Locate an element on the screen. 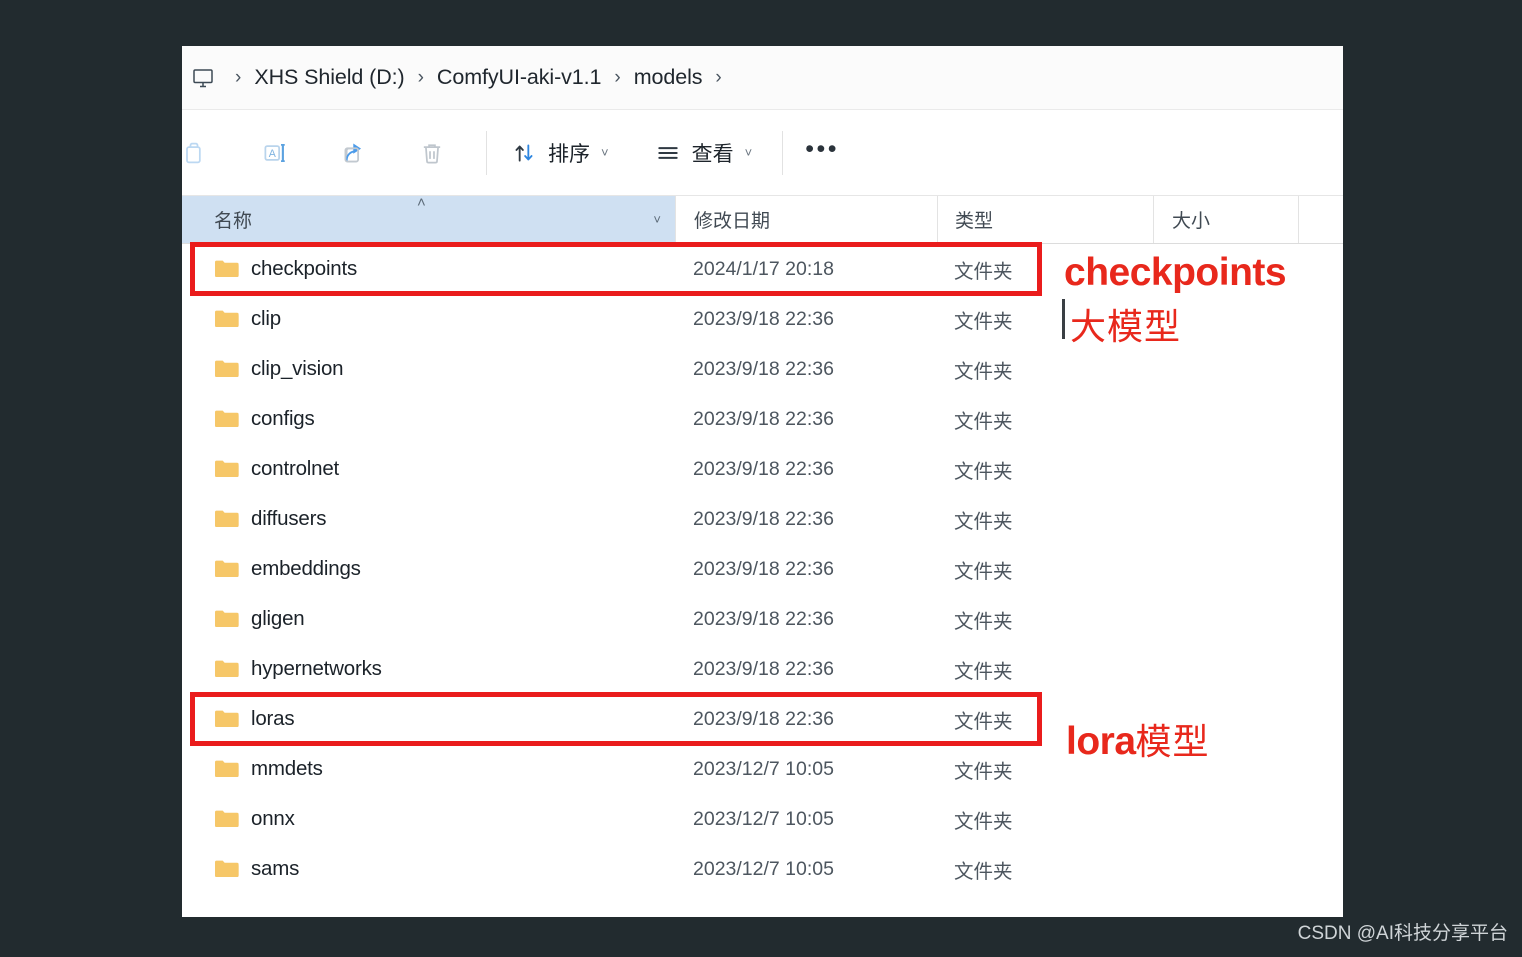  file-name-cell: clip_vision is located at coordinates (428, 369).